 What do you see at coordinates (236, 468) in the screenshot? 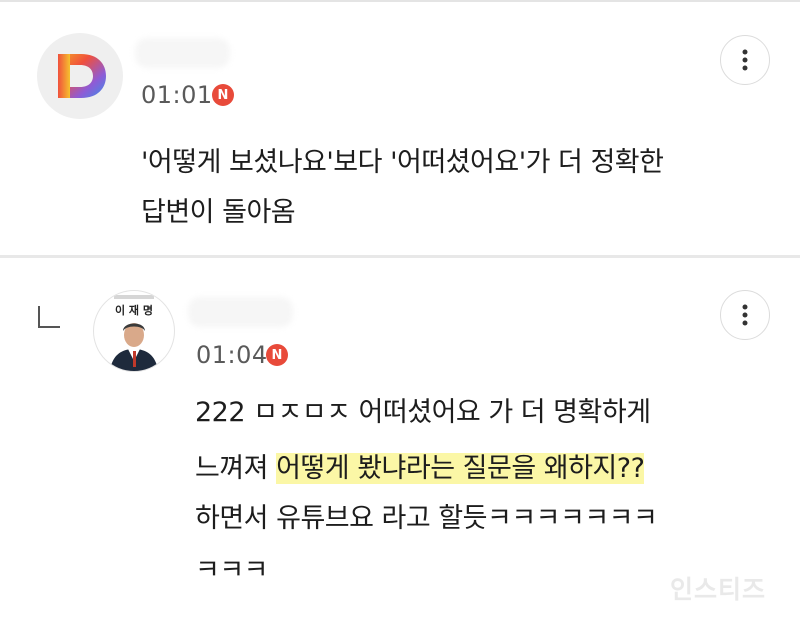
I see `reply-text: 느껴져` at bounding box center [236, 468].